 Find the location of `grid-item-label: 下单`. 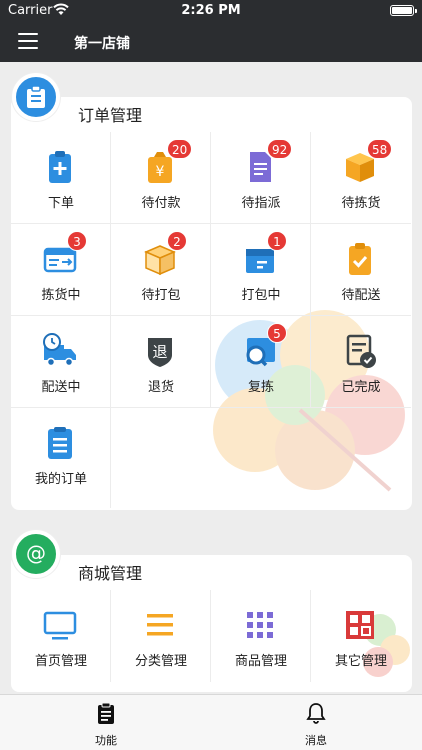

grid-item-label: 下单 is located at coordinates (60, 203).